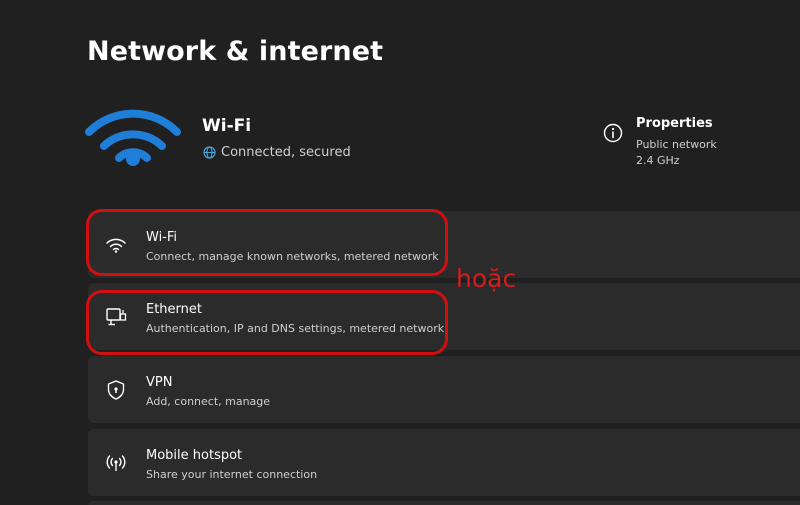 This screenshot has height=505, width=800. Describe the element at coordinates (444, 503) in the screenshot. I see `next-settings-card` at that location.